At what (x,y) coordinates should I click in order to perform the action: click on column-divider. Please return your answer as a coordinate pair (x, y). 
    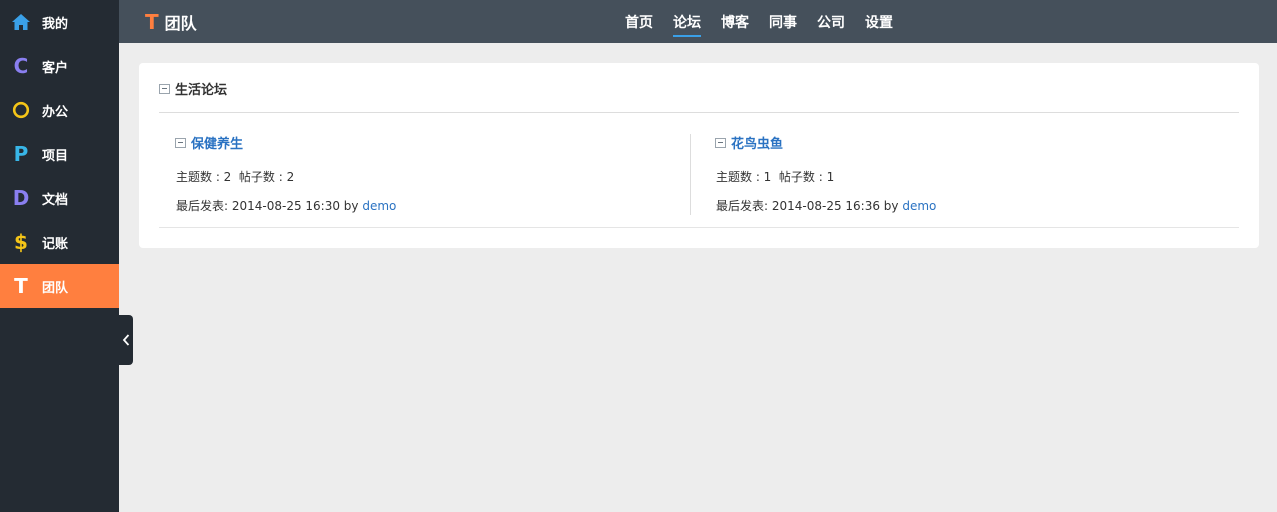
    Looking at the image, I should click on (690, 174).